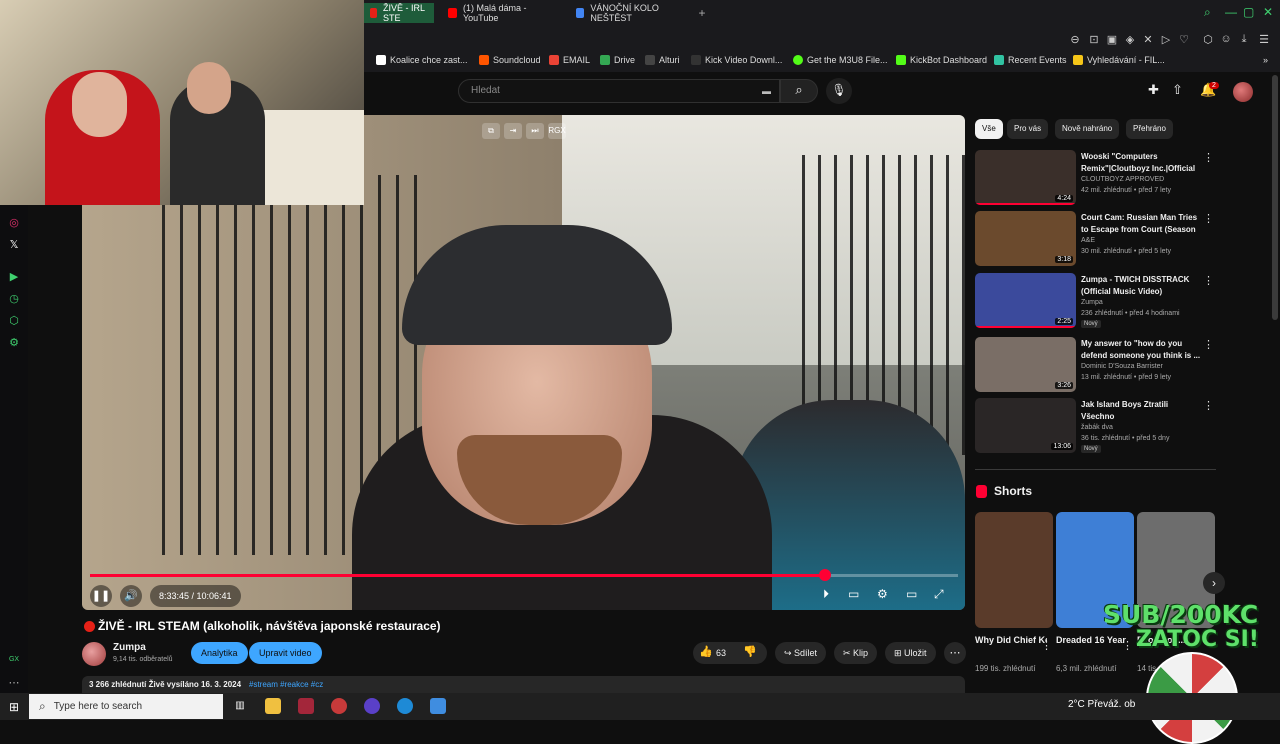 The image size is (1280, 744). I want to click on rgx-icon: RGX, so click(557, 131).